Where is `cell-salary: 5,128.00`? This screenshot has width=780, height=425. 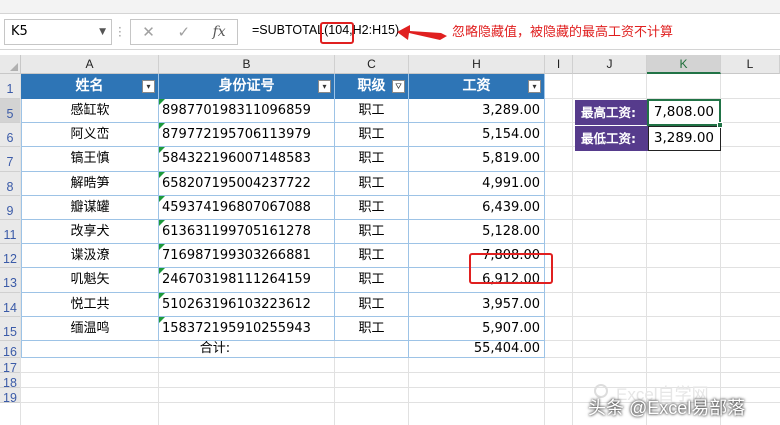
cell-salary: 5,128.00 is located at coordinates (477, 232).